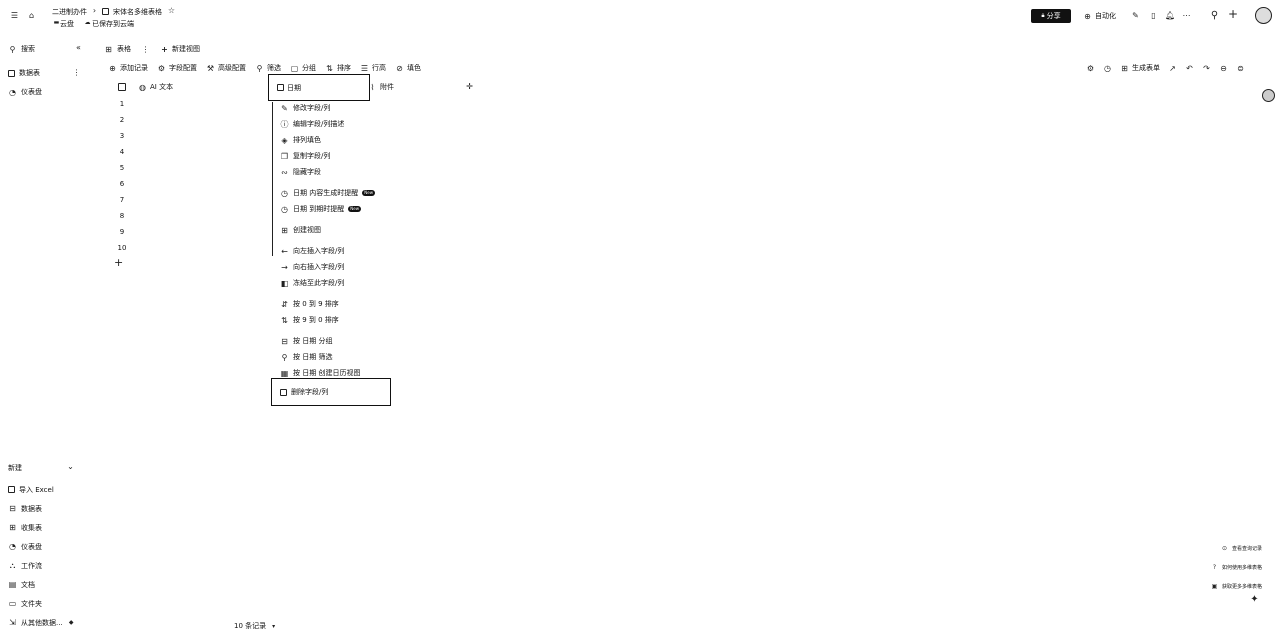 This screenshot has width=1280, height=635. I want to click on menu-remind-generated: ◷ 日期 内容生成时提醒 New, so click(332, 193).